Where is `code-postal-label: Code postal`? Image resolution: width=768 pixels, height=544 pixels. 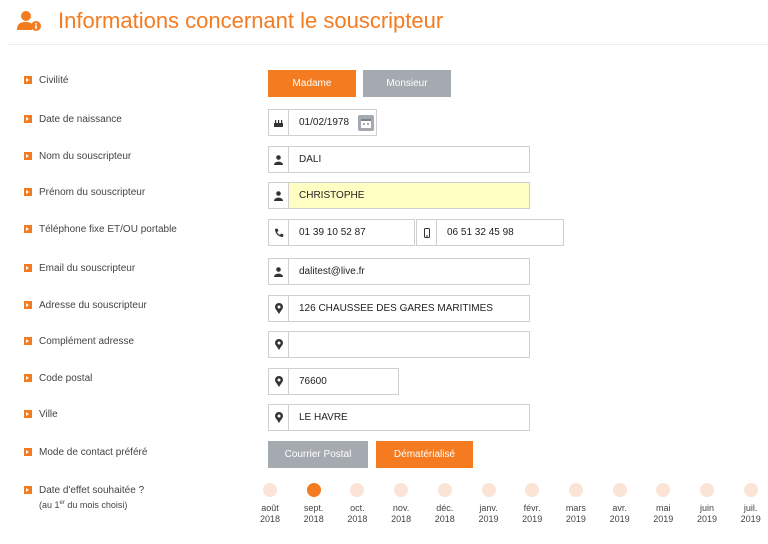
code-postal-label: Code postal is located at coordinates (58, 378).